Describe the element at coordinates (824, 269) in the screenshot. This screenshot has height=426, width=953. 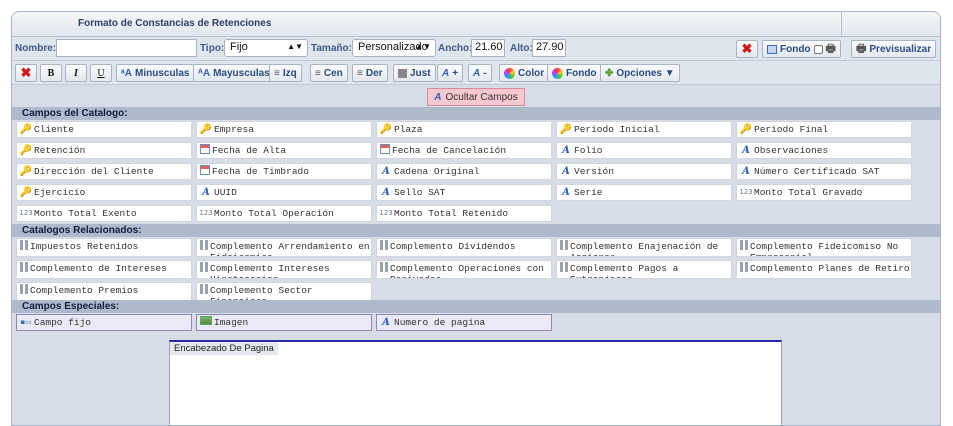
I see `field-item: Complemento Planes de Retiro` at that location.